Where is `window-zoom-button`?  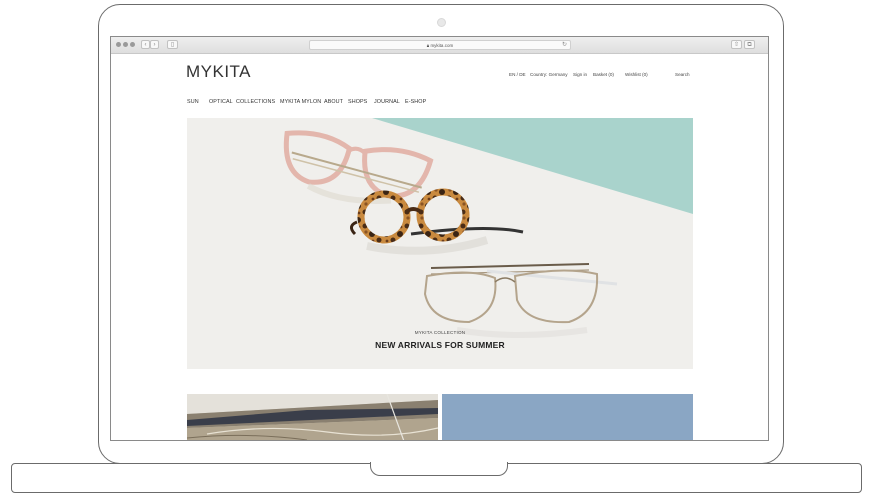 window-zoom-button is located at coordinates (132, 44).